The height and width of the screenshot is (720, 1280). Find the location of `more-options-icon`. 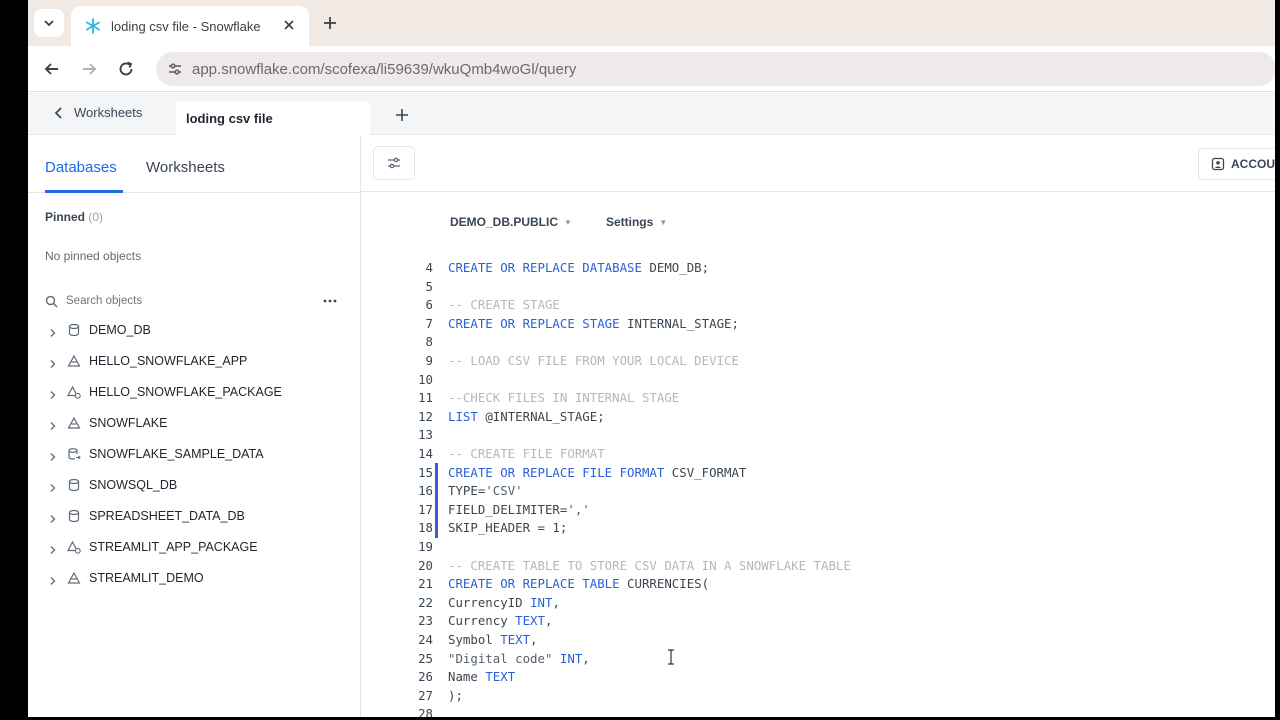

more-options-icon is located at coordinates (330, 301).